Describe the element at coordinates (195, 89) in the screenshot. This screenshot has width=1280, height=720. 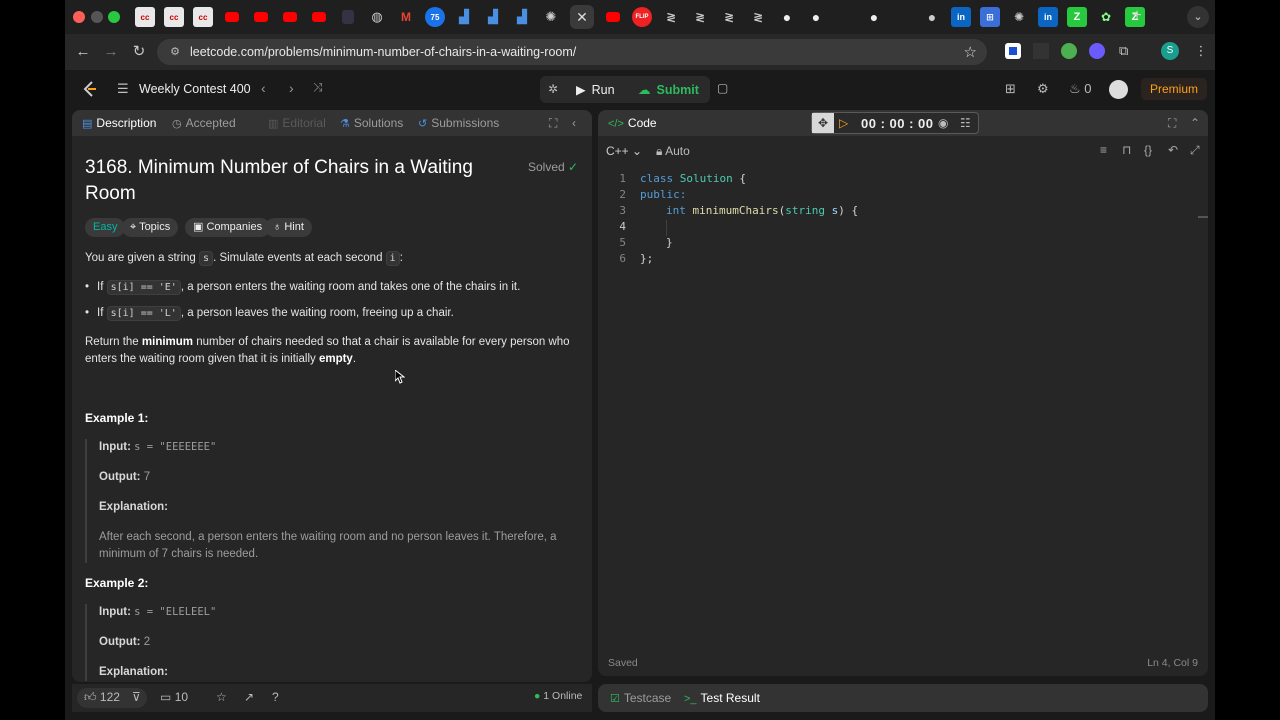
I see `contest-title: Weekly Contest 400` at that location.